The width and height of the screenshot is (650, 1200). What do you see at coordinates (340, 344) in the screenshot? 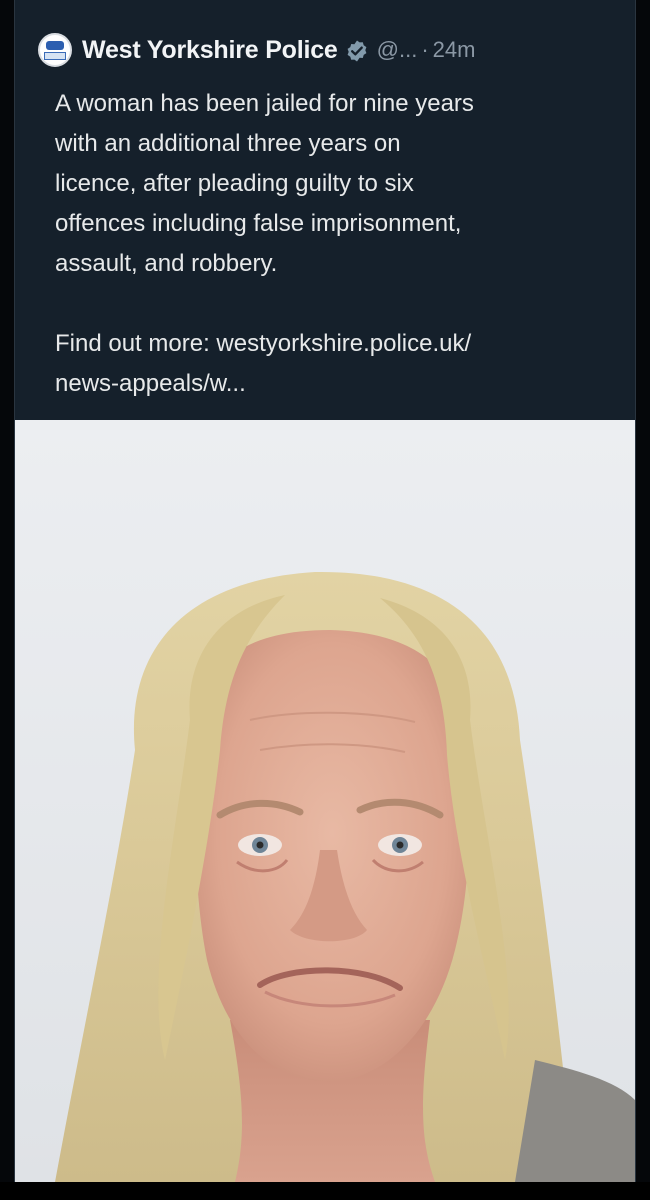
I see `link-line: Find out more: westyorkshire.police.uk/` at bounding box center [340, 344].